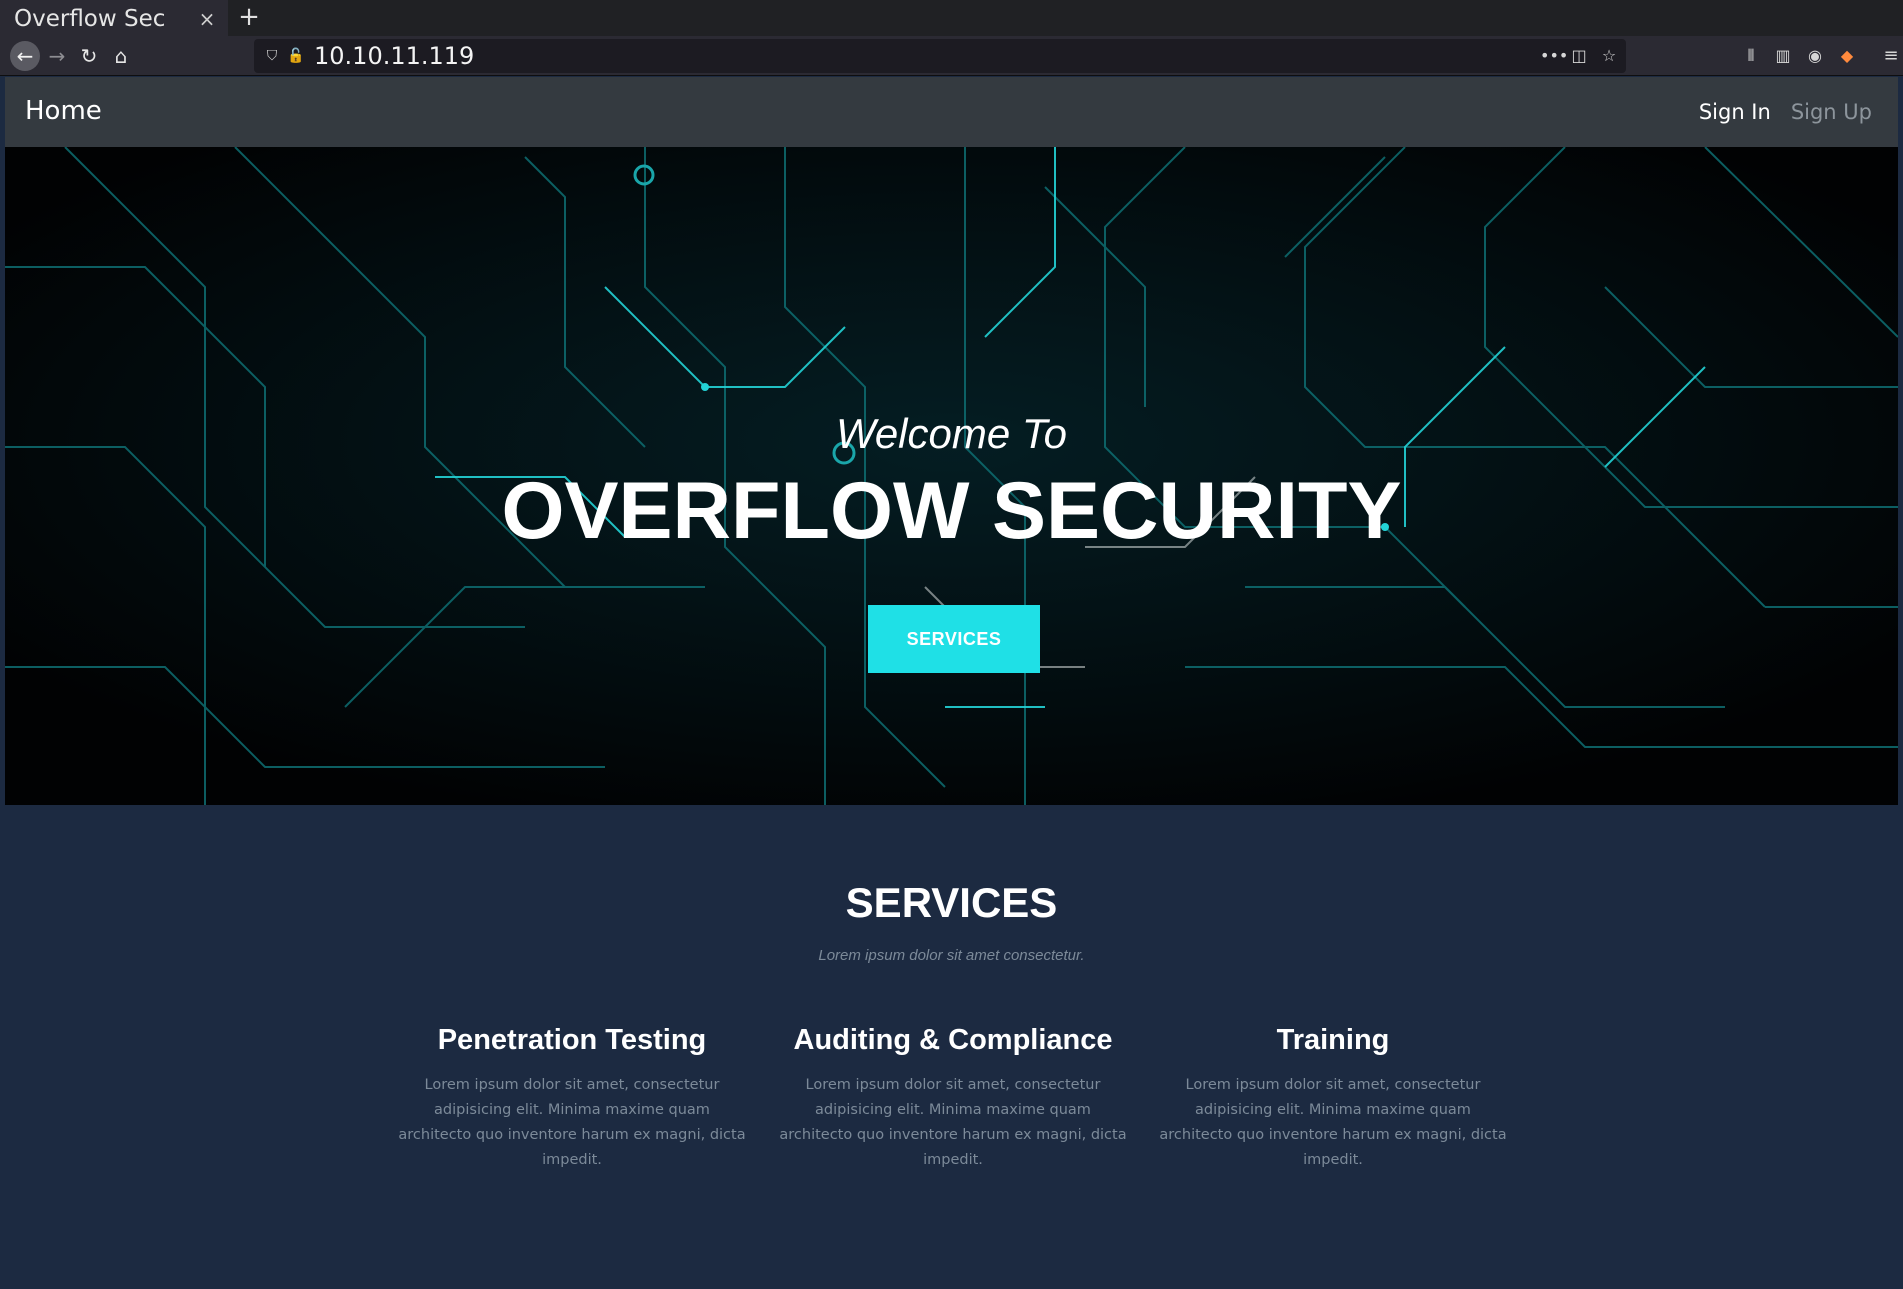 The image size is (1903, 1289). Describe the element at coordinates (1735, 112) in the screenshot. I see `sign-in-link: Sign In` at that location.